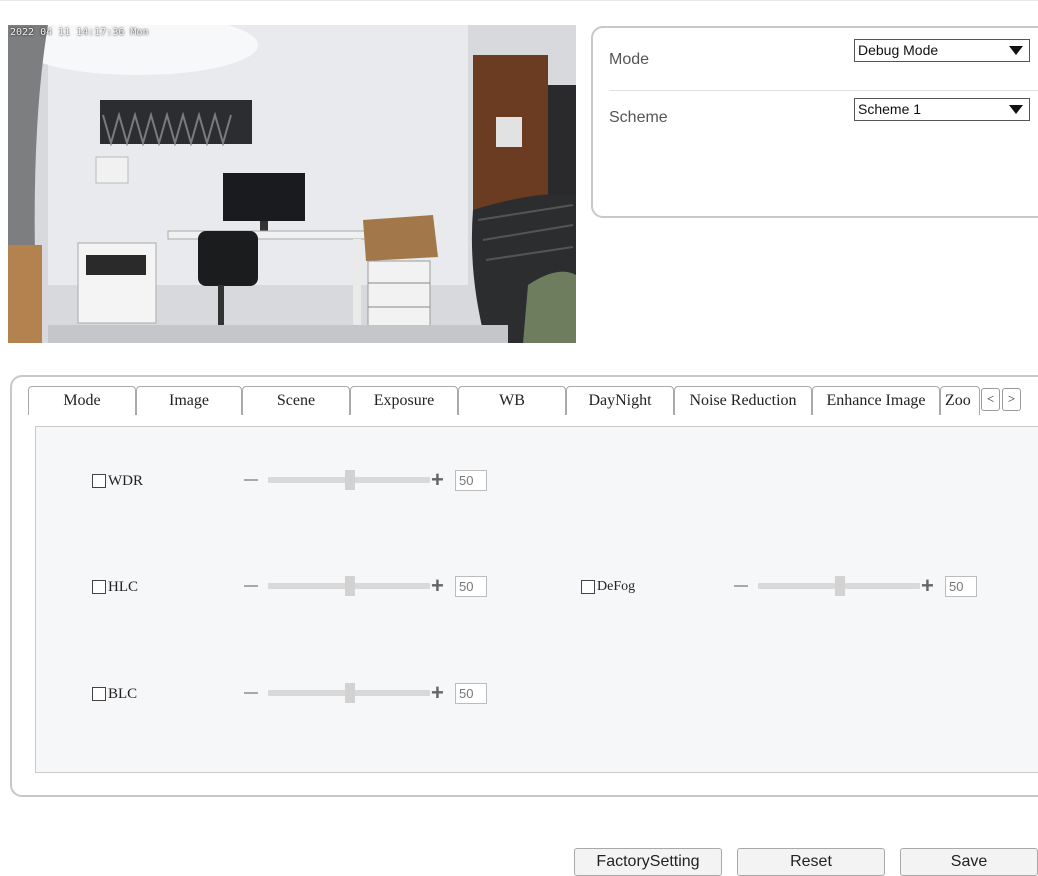  Describe the element at coordinates (588, 587) in the screenshot. I see `defog-checkbox` at that location.